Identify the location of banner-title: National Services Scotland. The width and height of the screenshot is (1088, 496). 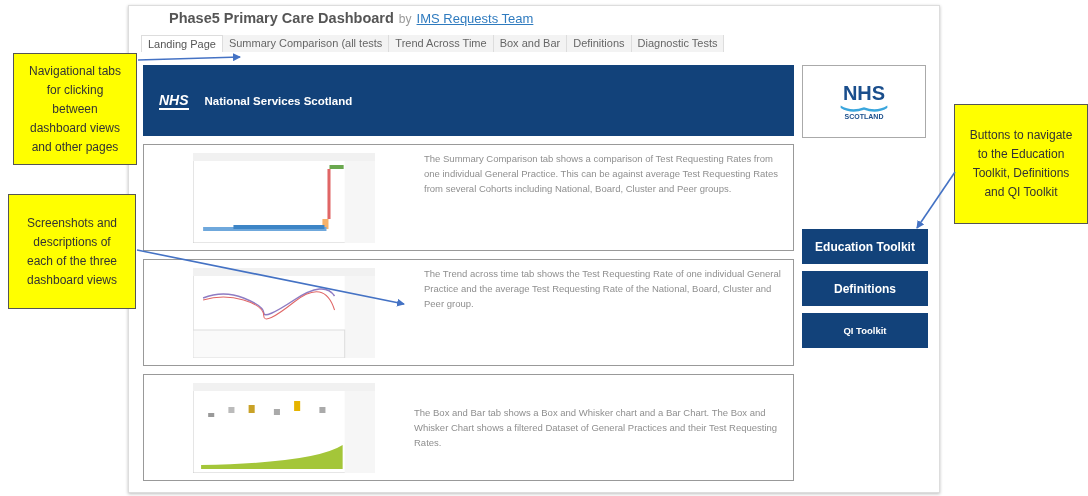
(278, 100).